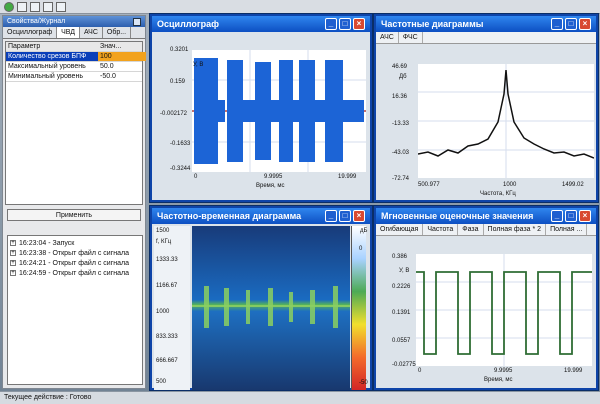  Describe the element at coordinates (441, 229) in the screenshot. I see `tab-frequency: Частота` at that location.